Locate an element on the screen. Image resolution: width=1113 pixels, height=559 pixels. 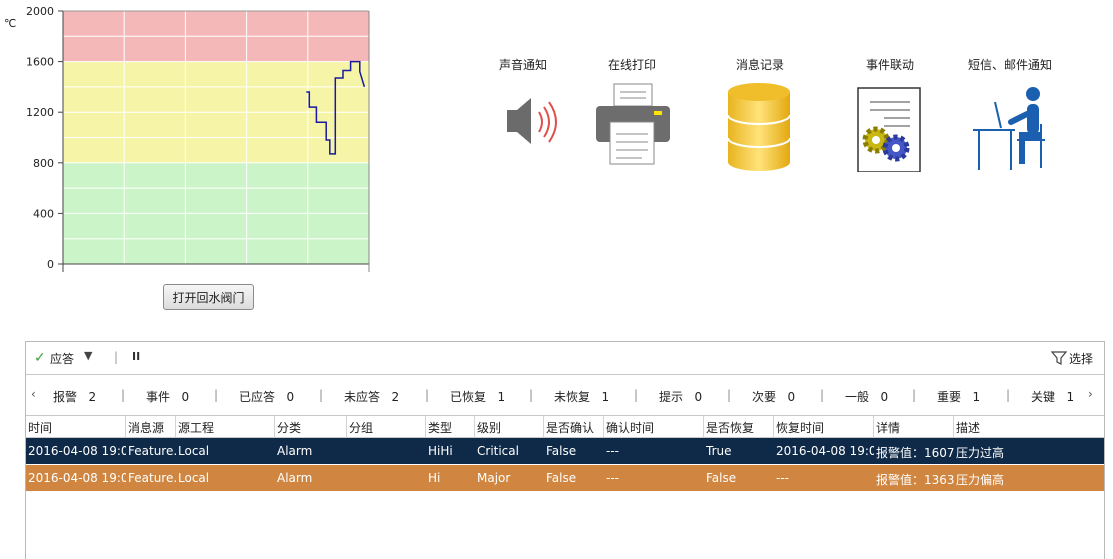
table-cell: Feature.A is located at coordinates (152, 478).